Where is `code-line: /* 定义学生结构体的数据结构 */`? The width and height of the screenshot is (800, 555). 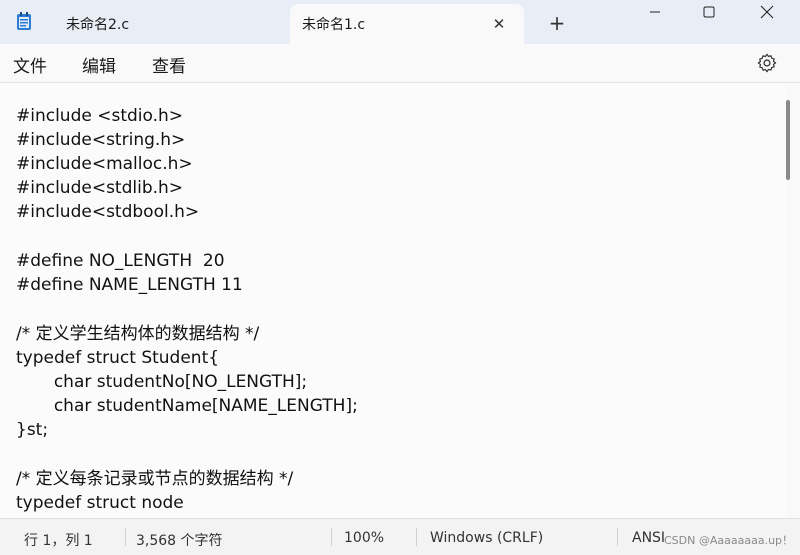 code-line: /* 定义学生结构体的数据结构 */ is located at coordinates (138, 334).